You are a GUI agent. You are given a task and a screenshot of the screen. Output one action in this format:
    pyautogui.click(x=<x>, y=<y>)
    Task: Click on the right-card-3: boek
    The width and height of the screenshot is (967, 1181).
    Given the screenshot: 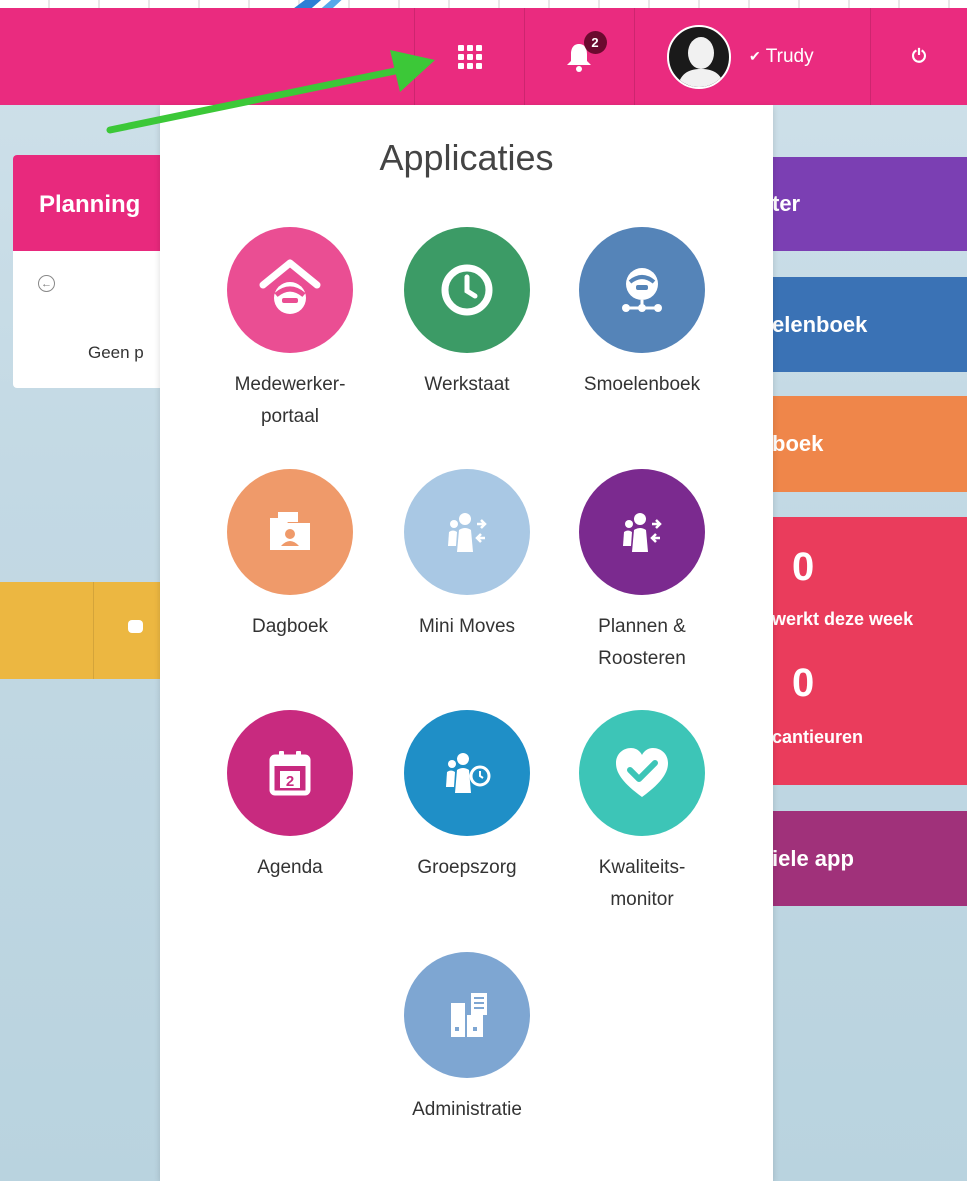 What is the action you would take?
    pyautogui.click(x=869, y=444)
    